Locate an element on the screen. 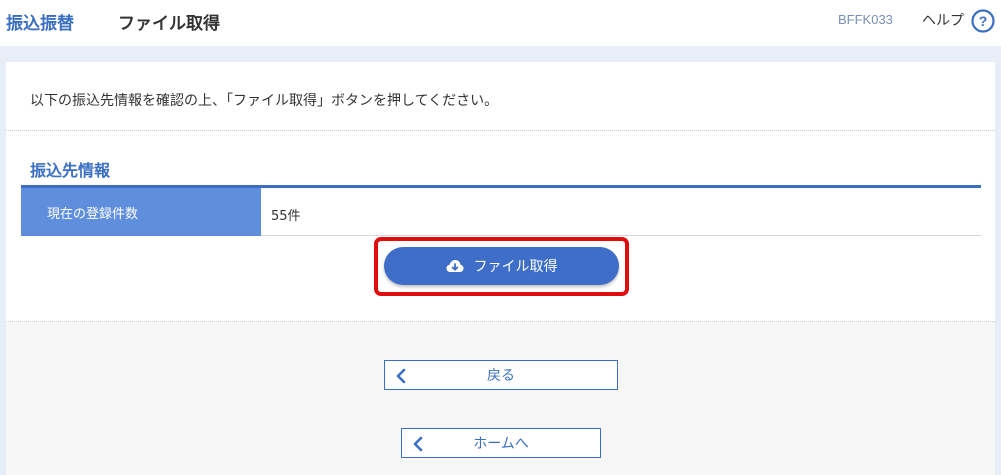 The image size is (1001, 475). home-button: ホームへ is located at coordinates (501, 443).